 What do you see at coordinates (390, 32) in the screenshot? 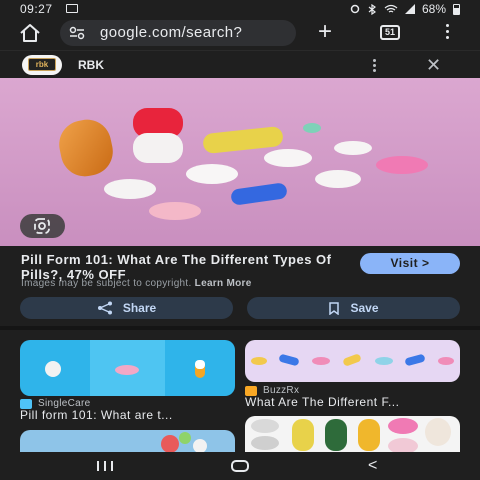
I see `tab-switcher-icon: 51` at bounding box center [390, 32].